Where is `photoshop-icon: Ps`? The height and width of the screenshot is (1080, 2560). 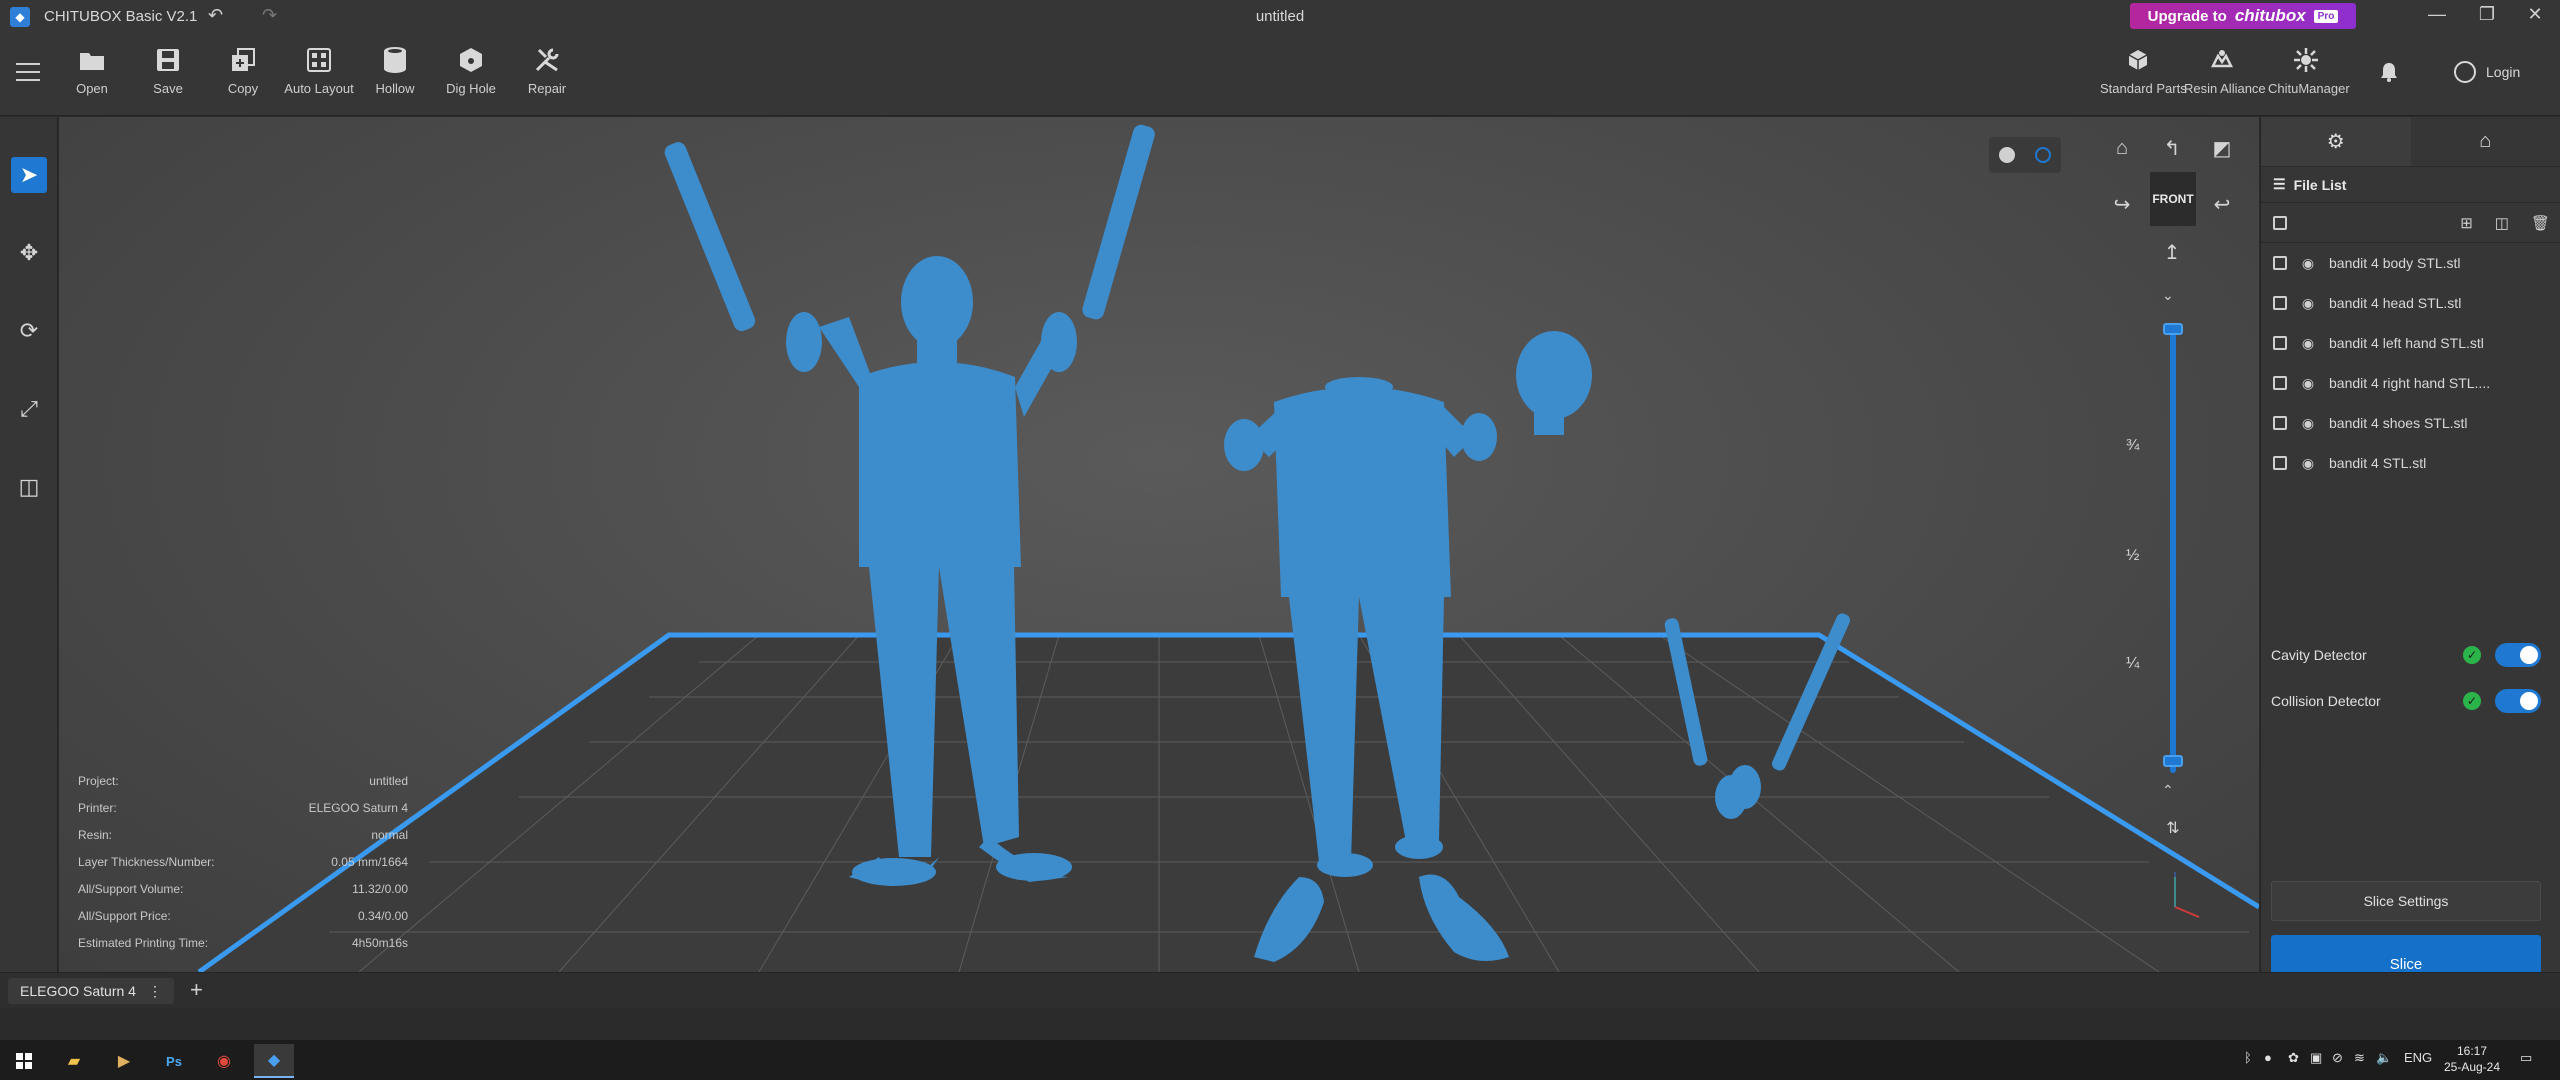 photoshop-icon: Ps is located at coordinates (174, 1061).